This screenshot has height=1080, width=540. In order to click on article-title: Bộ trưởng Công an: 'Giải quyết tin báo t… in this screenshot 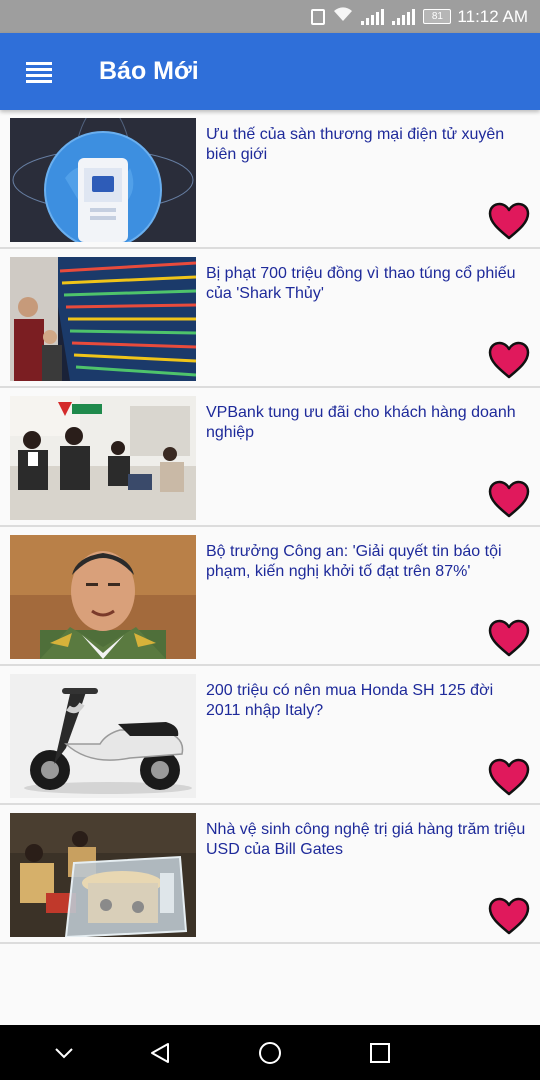, I will do `click(368, 562)`.